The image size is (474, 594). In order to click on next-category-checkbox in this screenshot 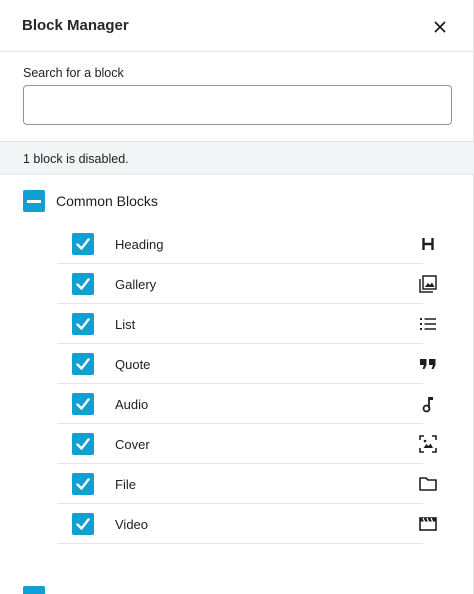, I will do `click(34, 590)`.